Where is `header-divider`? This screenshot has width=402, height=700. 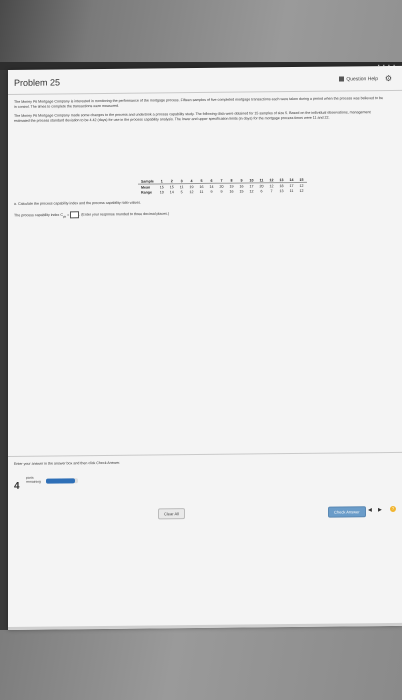
header-divider is located at coordinates (205, 92).